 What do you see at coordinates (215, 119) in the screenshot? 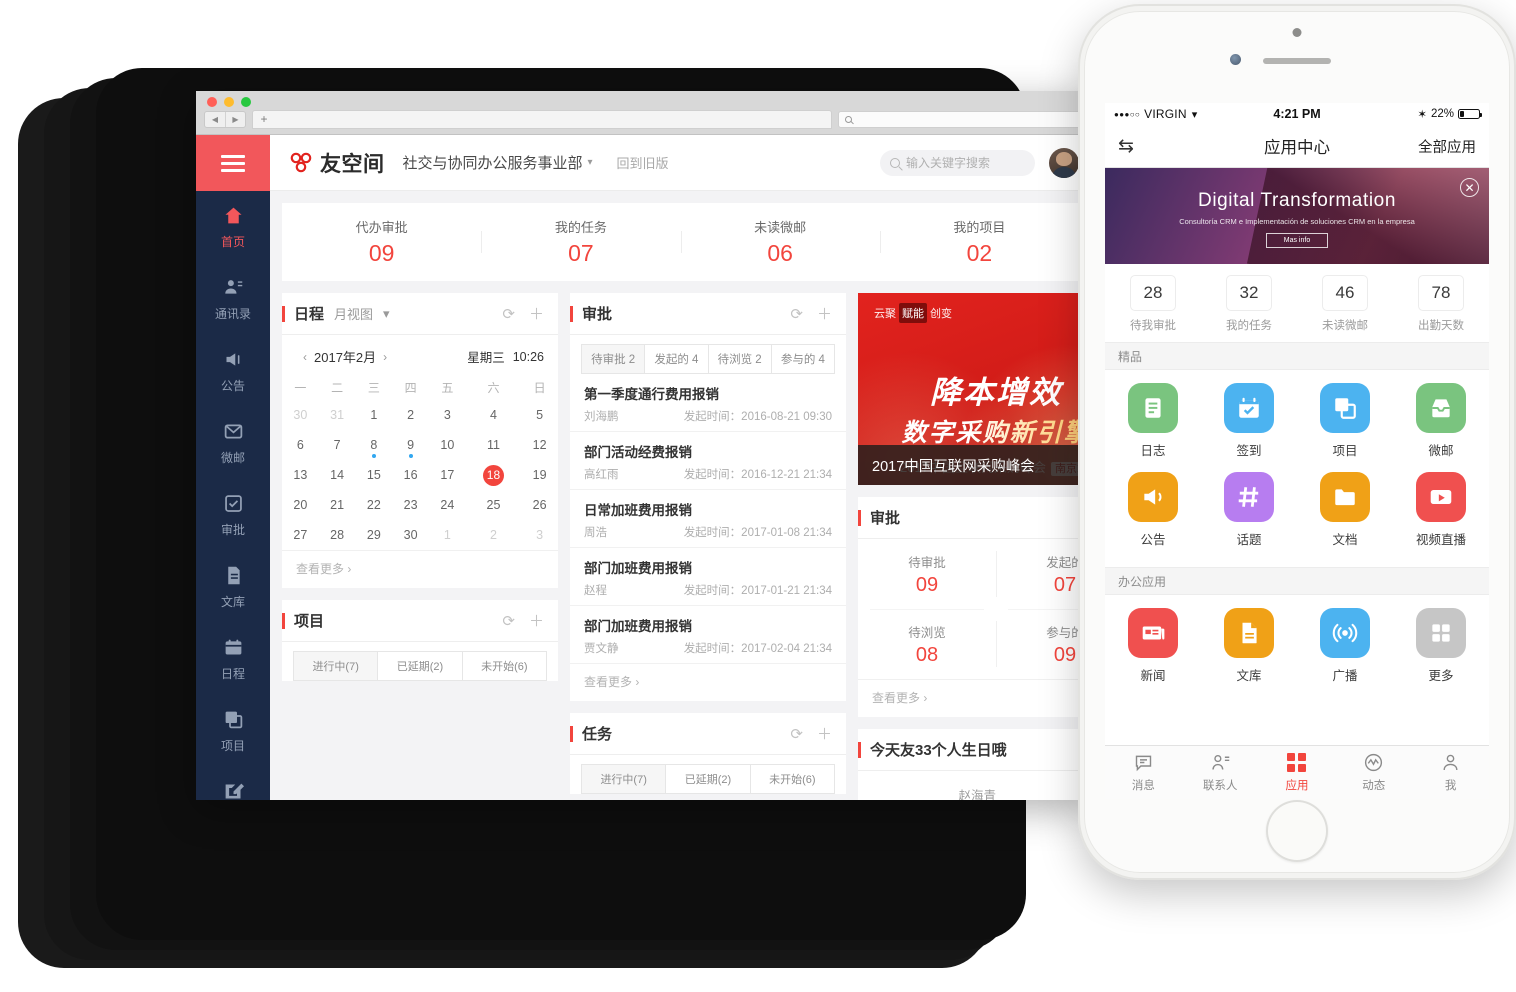
I see `back-button: ◀` at bounding box center [215, 119].